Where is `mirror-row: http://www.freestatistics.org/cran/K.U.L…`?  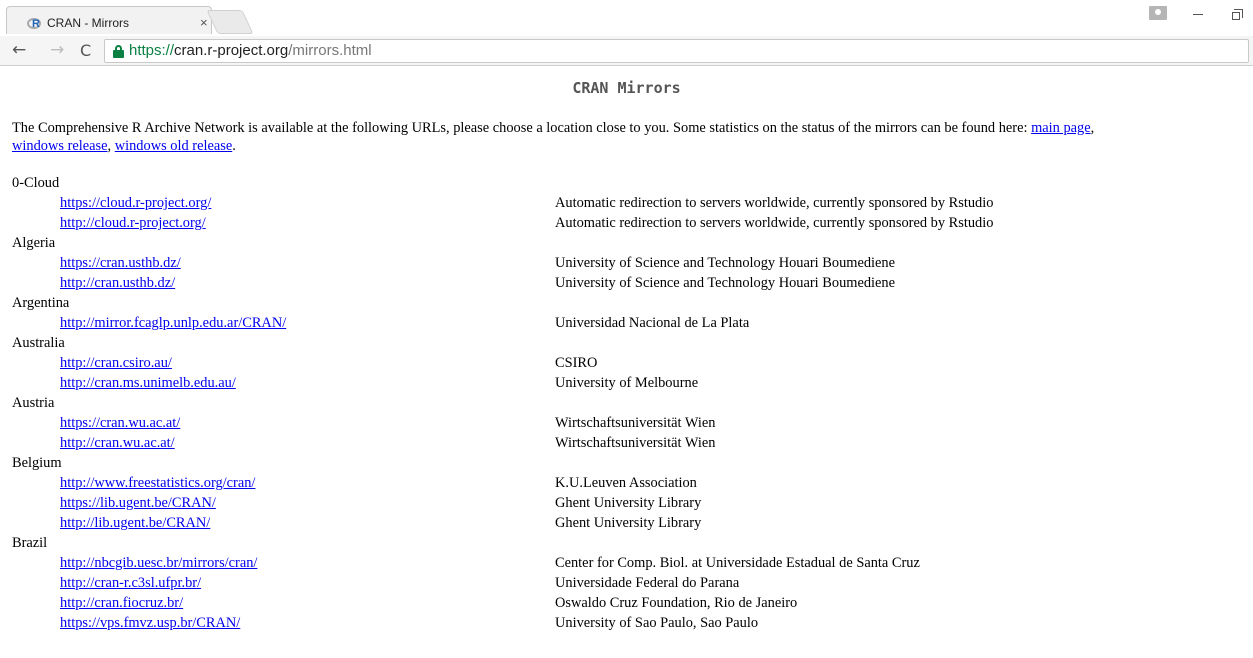 mirror-row: http://www.freestatistics.org/cran/K.U.L… is located at coordinates (632, 483).